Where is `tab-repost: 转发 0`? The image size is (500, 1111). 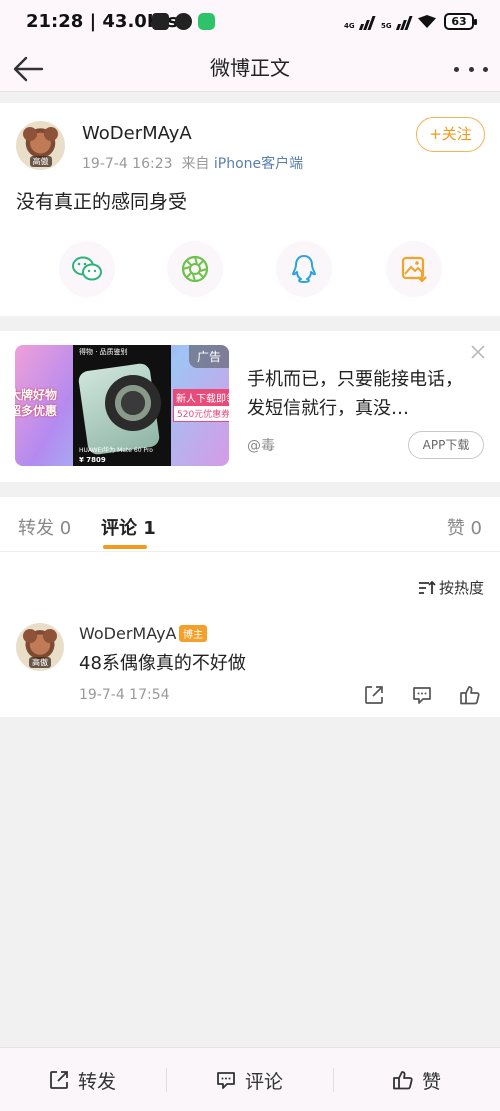 tab-repost: 转发 0 is located at coordinates (44, 527).